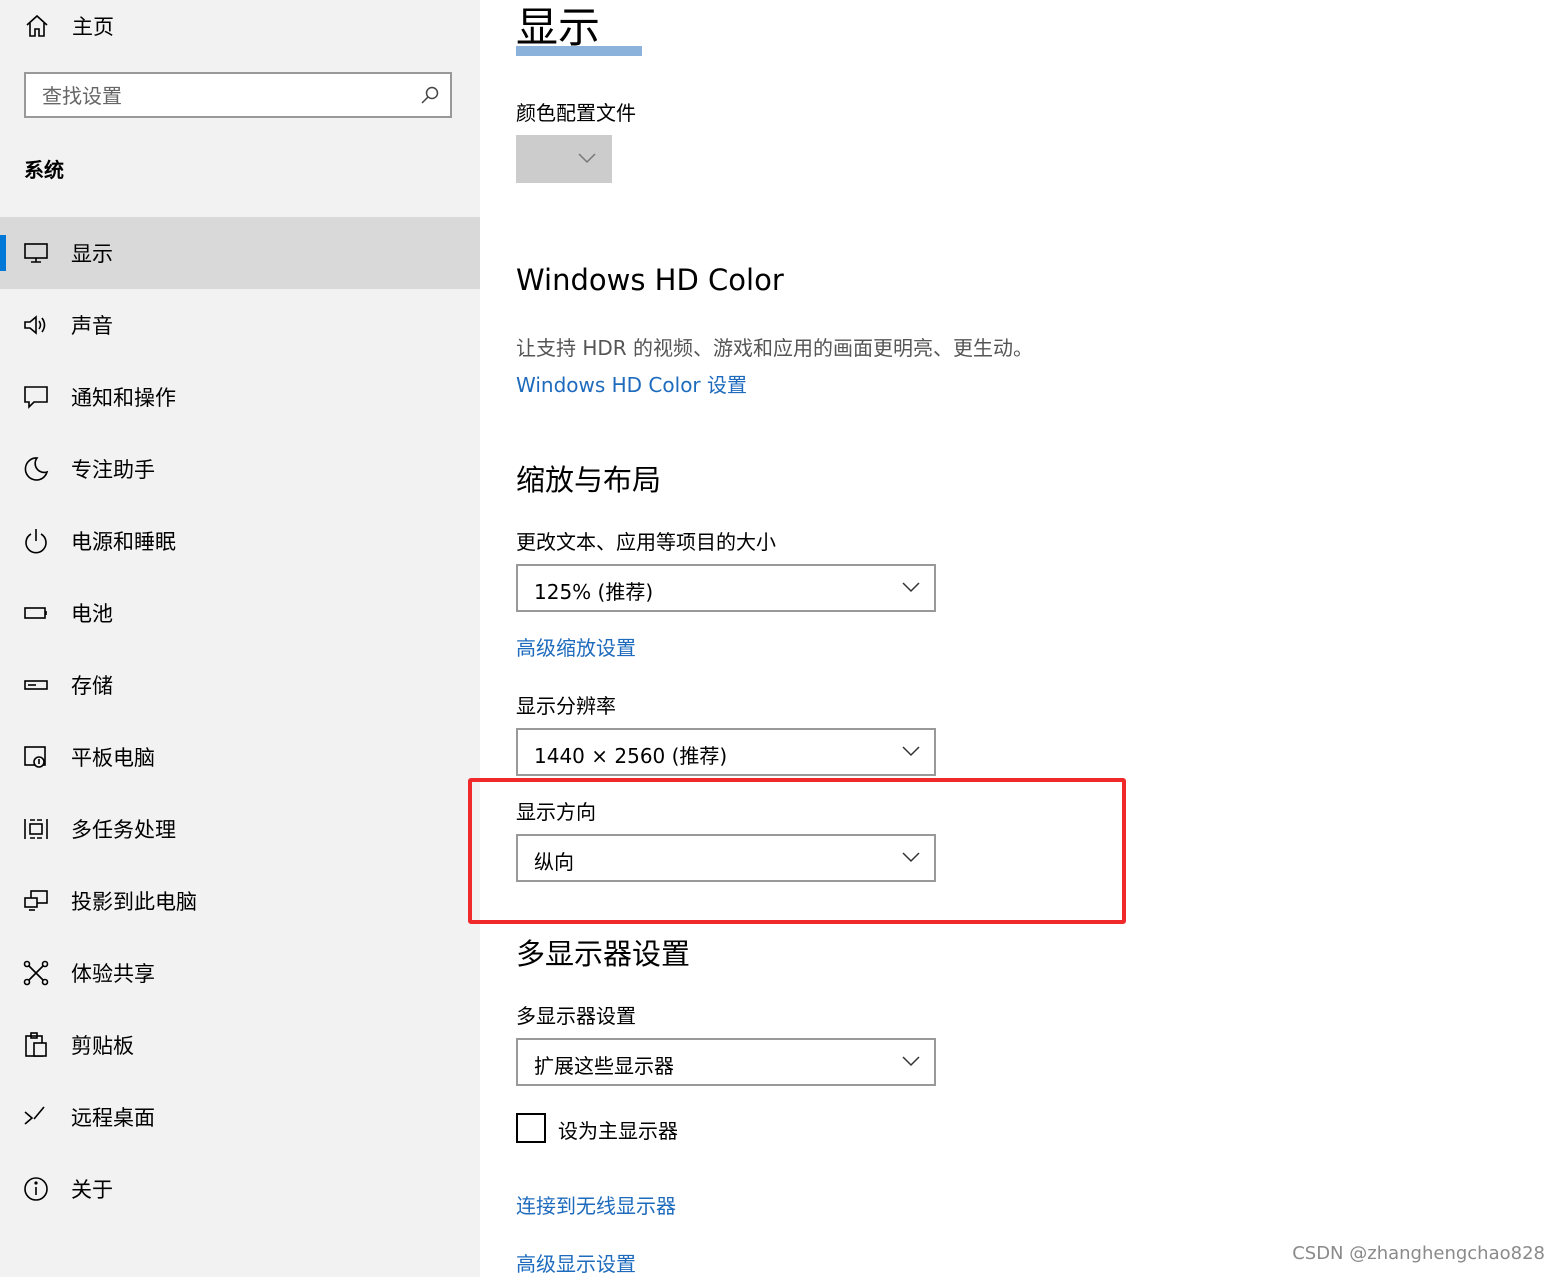  Describe the element at coordinates (775, 348) in the screenshot. I see `hd-color-description: 让支持 HDR 的视频、游戏和应用的画面更明亮、更生动。` at that location.